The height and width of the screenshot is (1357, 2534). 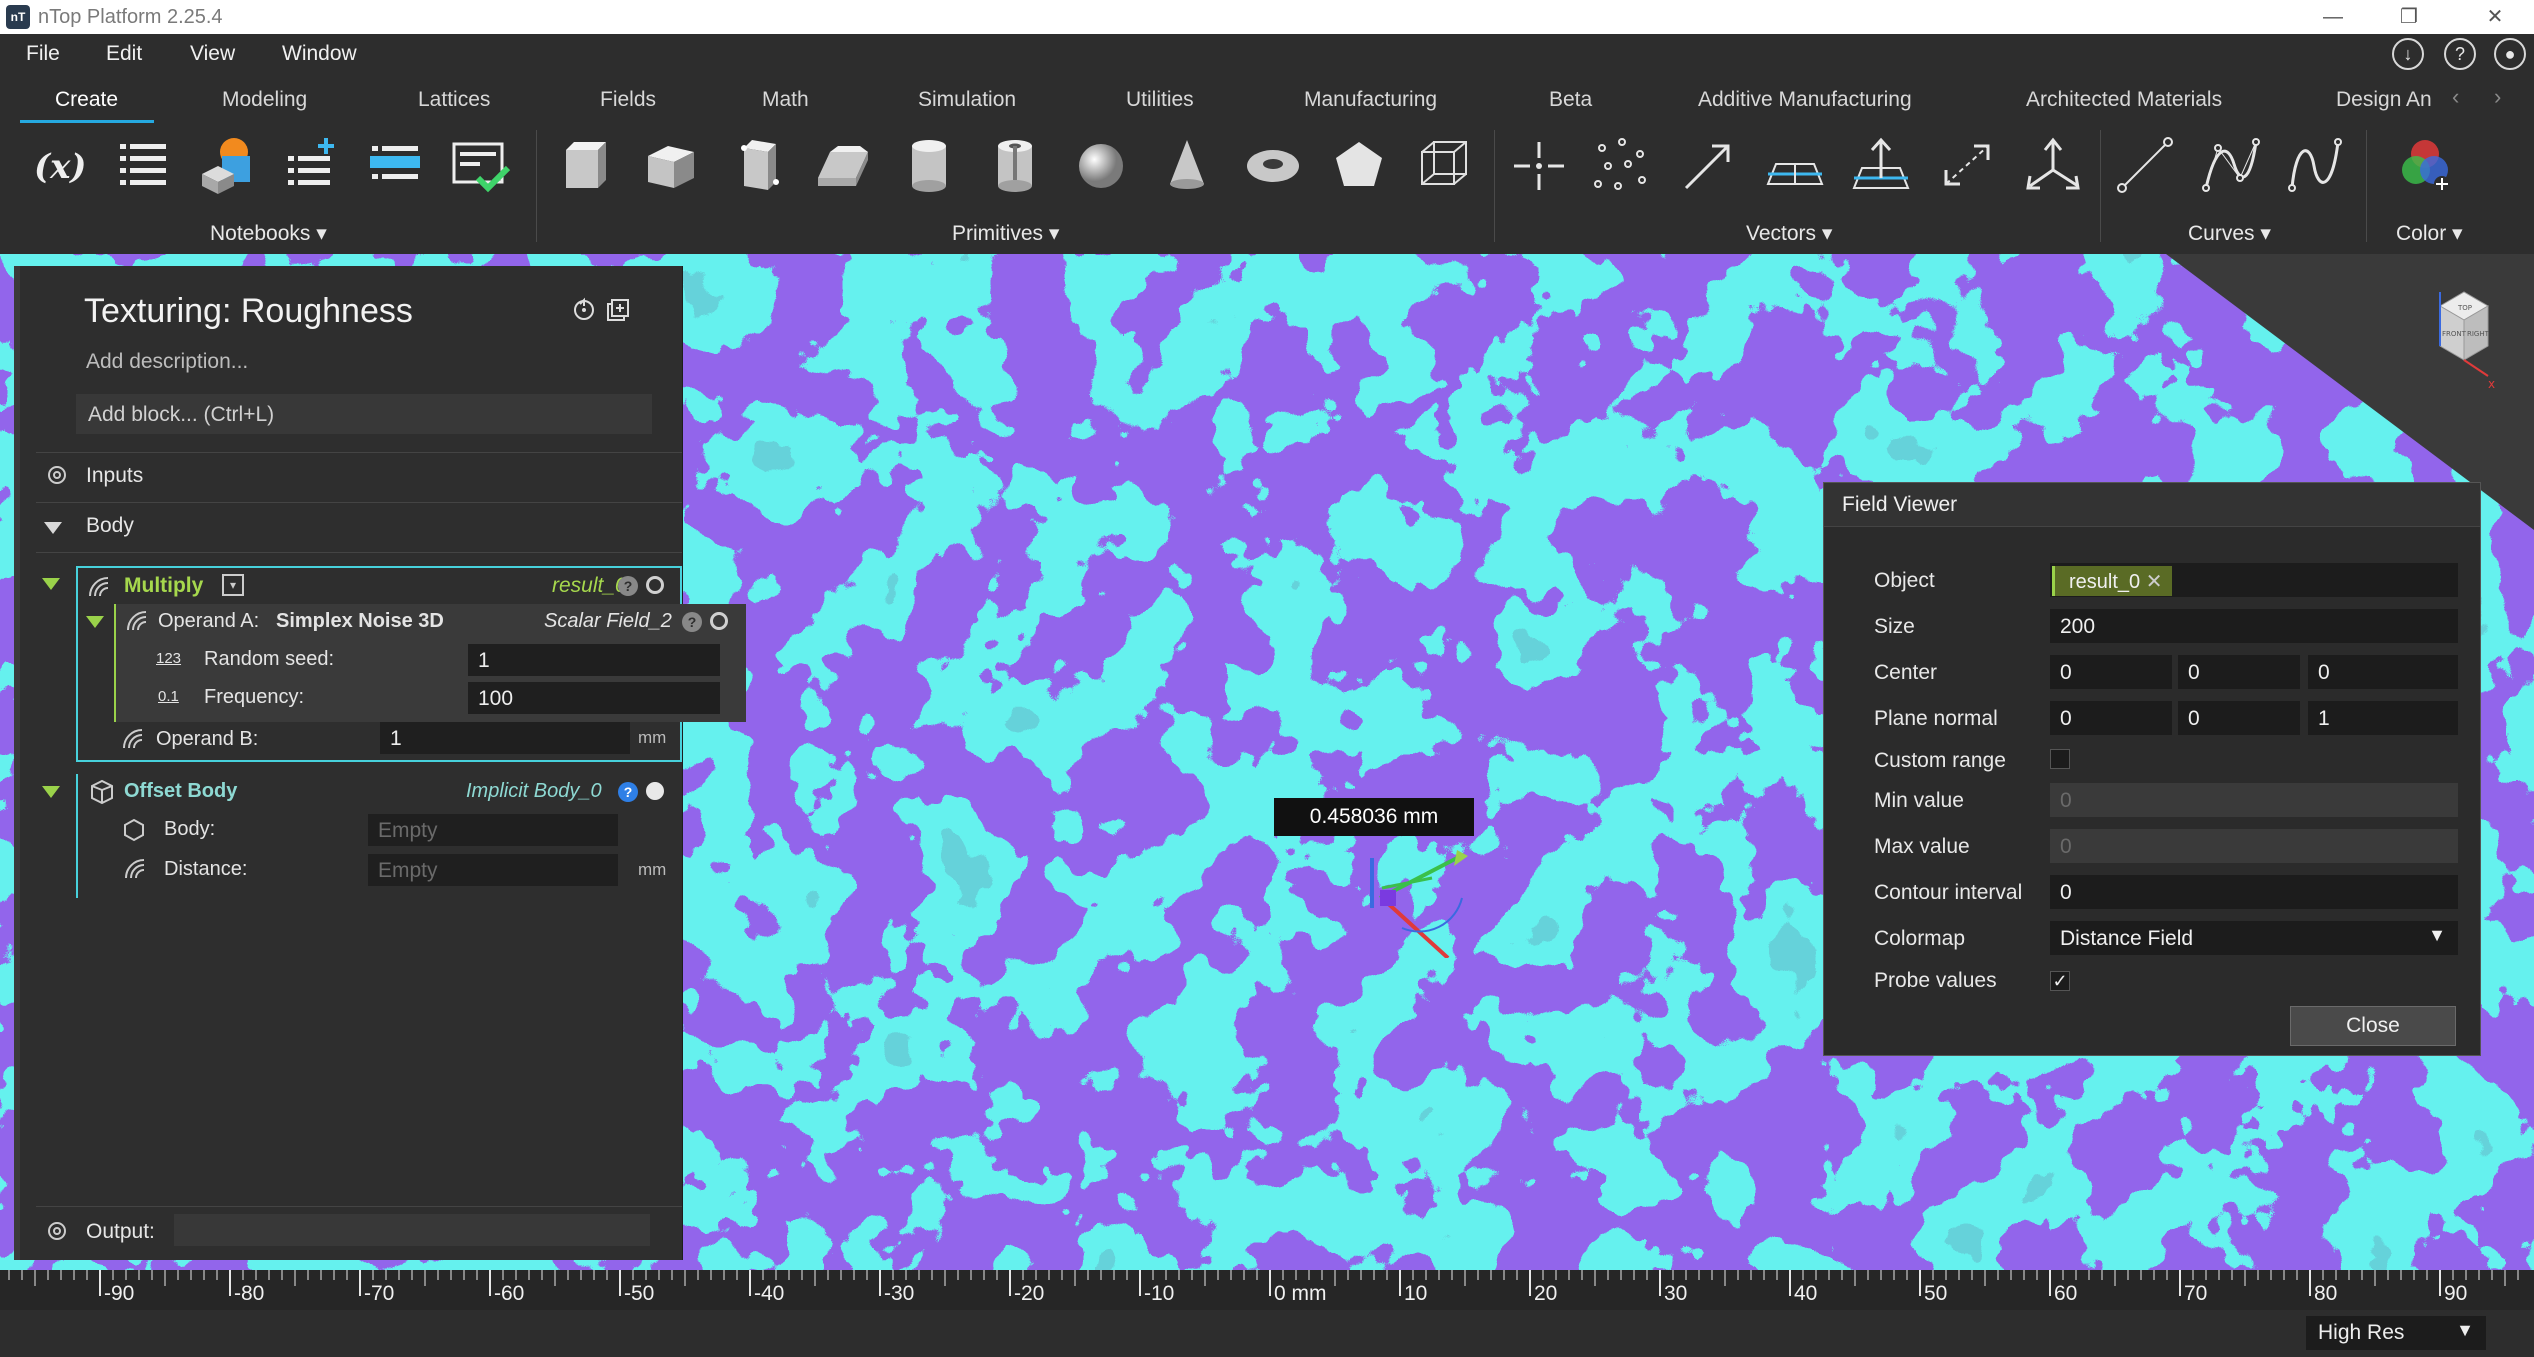 I want to click on close-window-button: ✕, so click(x=2495, y=17).